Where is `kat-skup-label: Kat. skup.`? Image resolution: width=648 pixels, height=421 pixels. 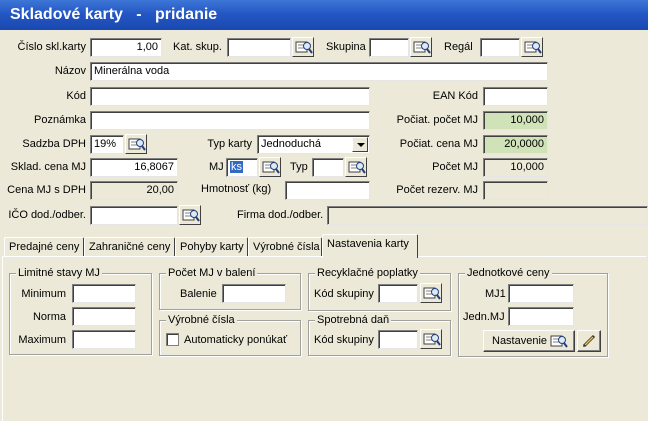 kat-skup-label: Kat. skup. is located at coordinates (197, 47).